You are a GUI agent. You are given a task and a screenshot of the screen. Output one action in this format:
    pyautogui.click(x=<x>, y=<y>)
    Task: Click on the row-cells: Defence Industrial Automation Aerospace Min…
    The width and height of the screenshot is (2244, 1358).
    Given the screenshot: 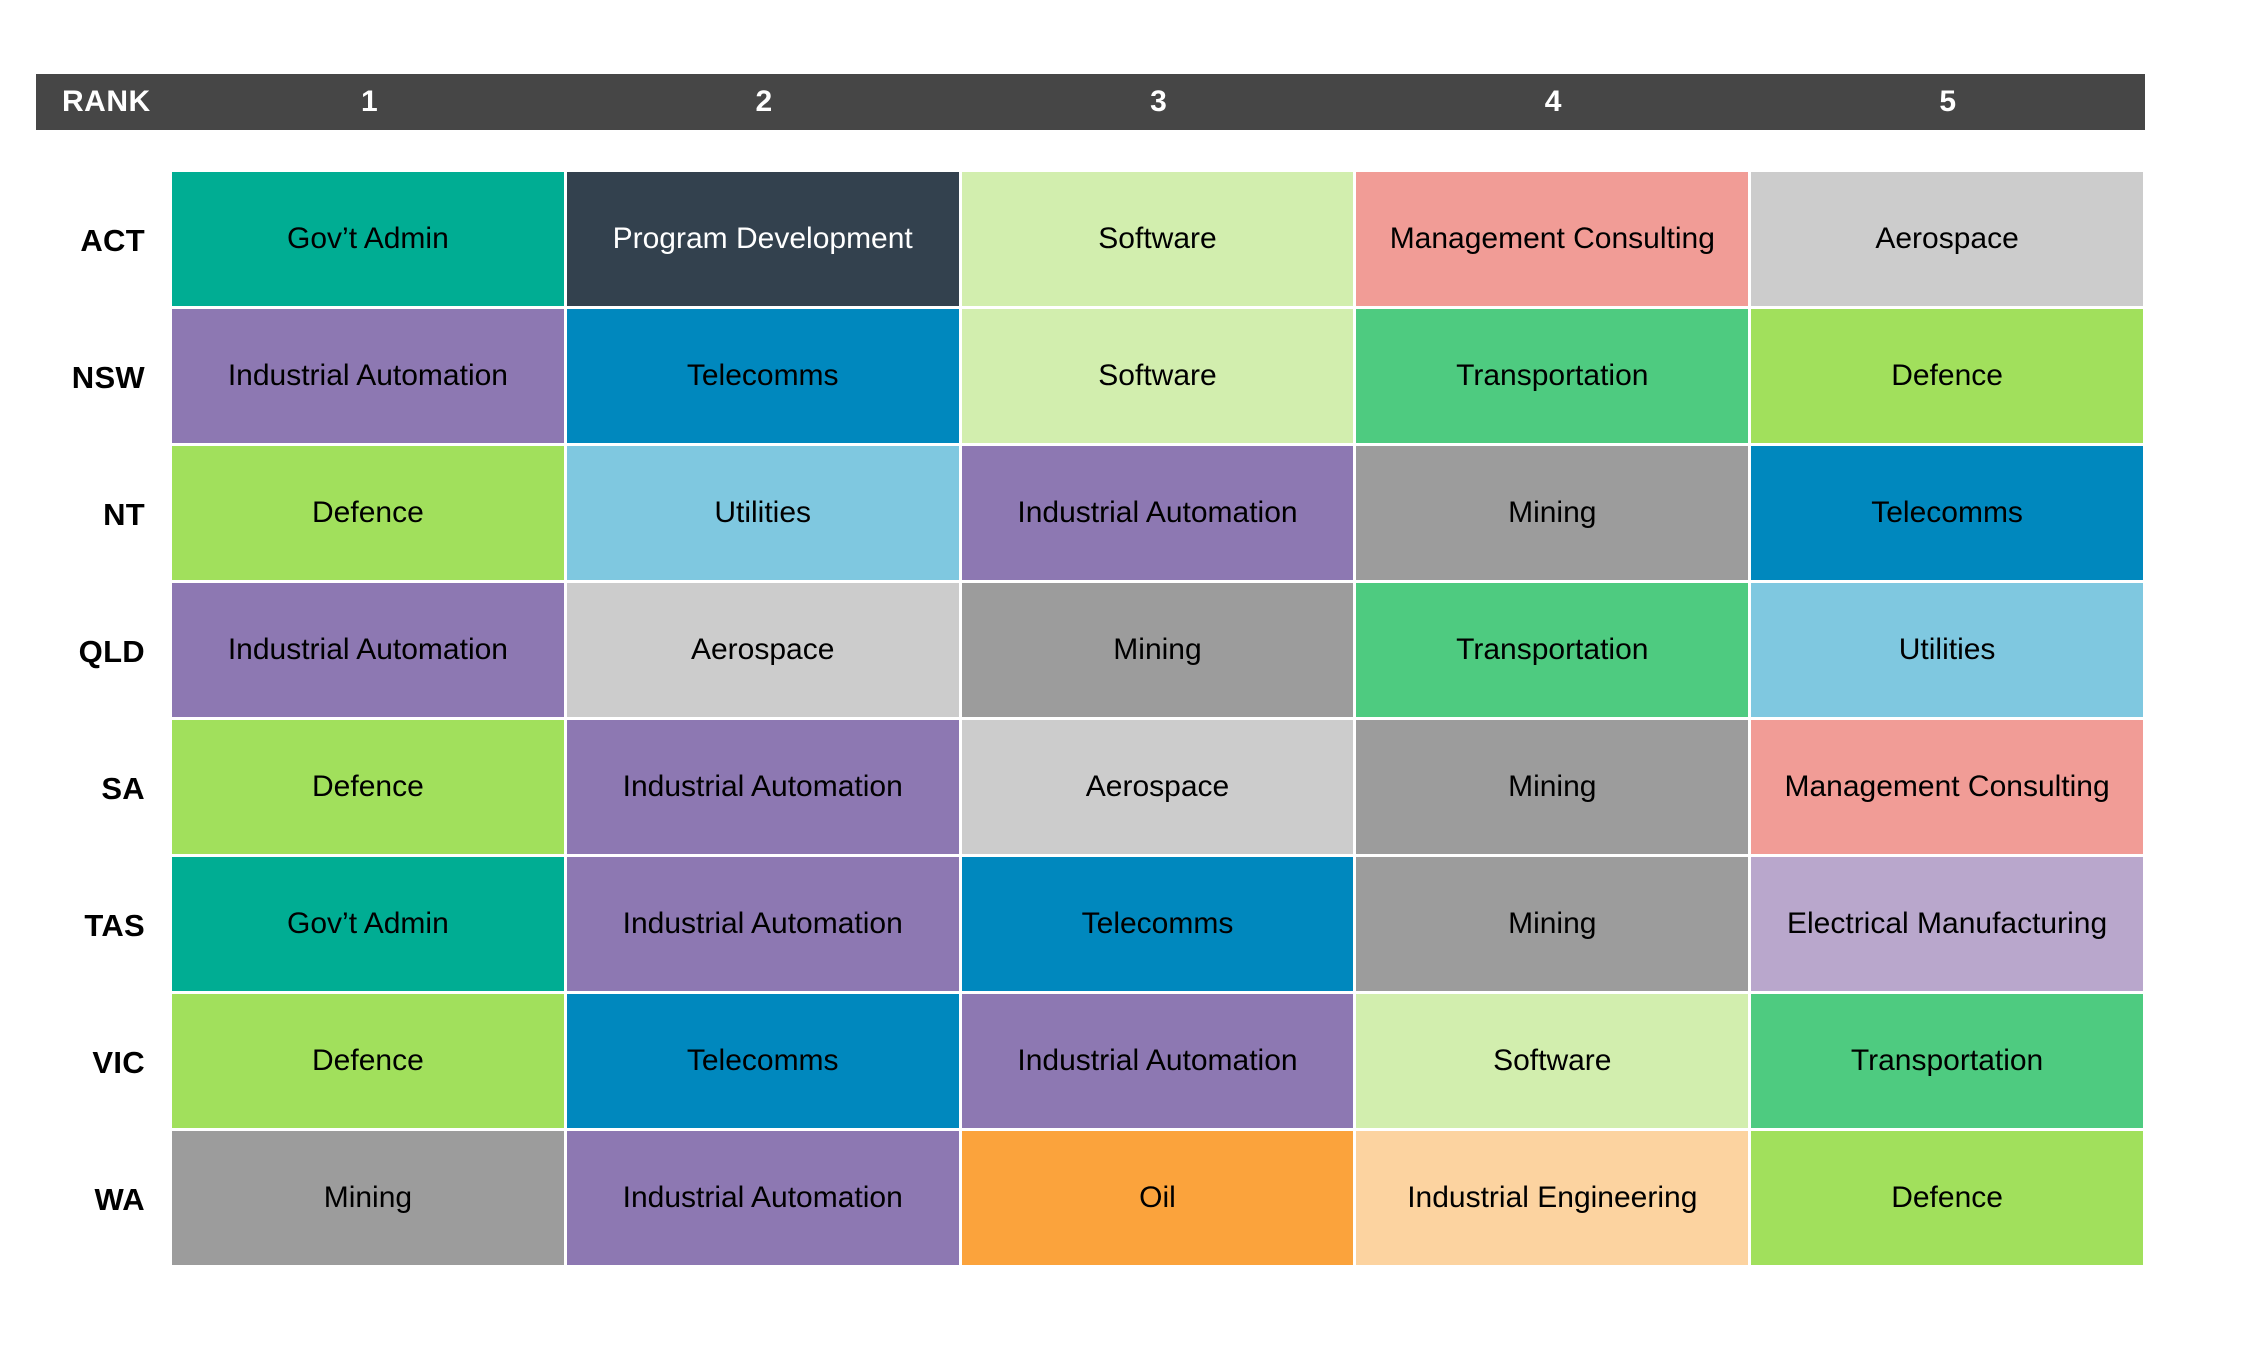 What is the action you would take?
    pyautogui.click(x=1208, y=788)
    